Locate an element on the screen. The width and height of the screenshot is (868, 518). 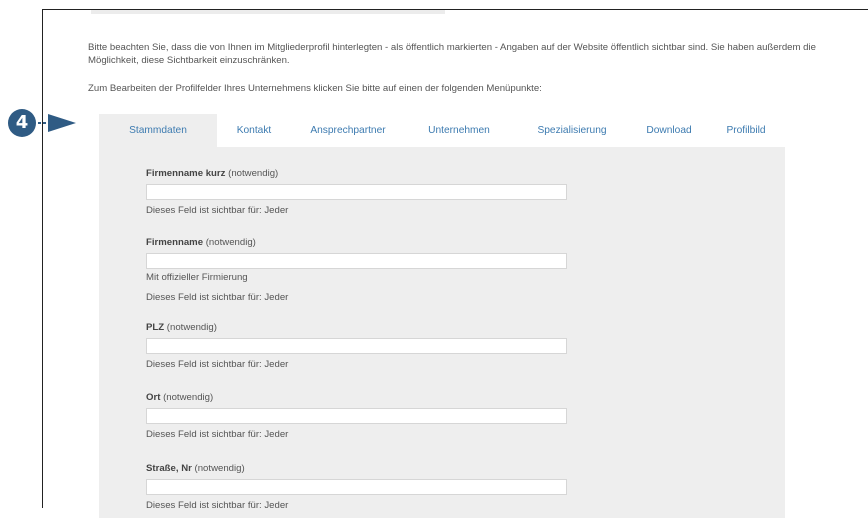
top-bar is located at coordinates (268, 12).